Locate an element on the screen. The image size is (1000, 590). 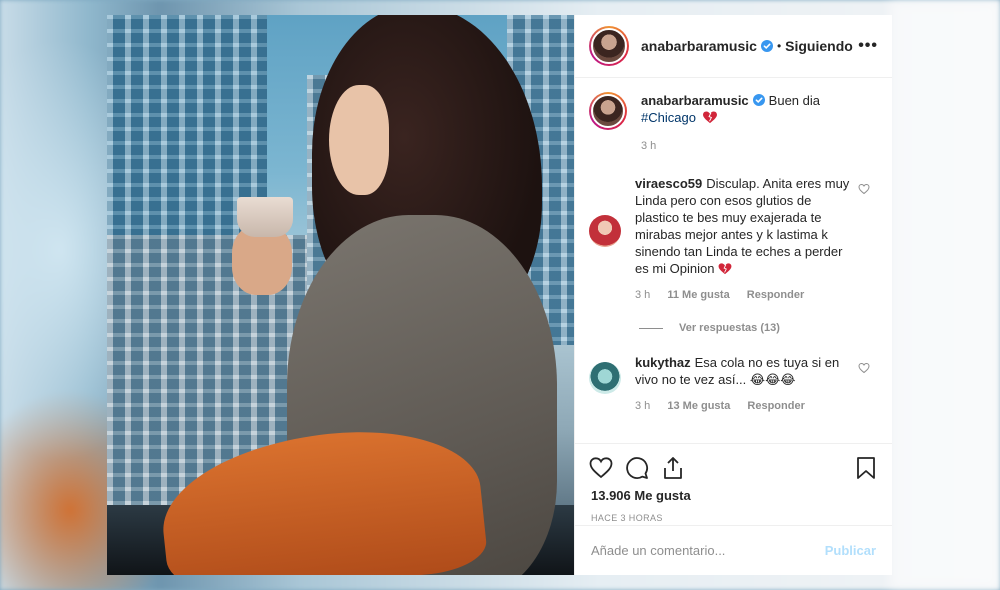
view-replies-button: Ver respuestas (13) is located at coordinates (758, 328).